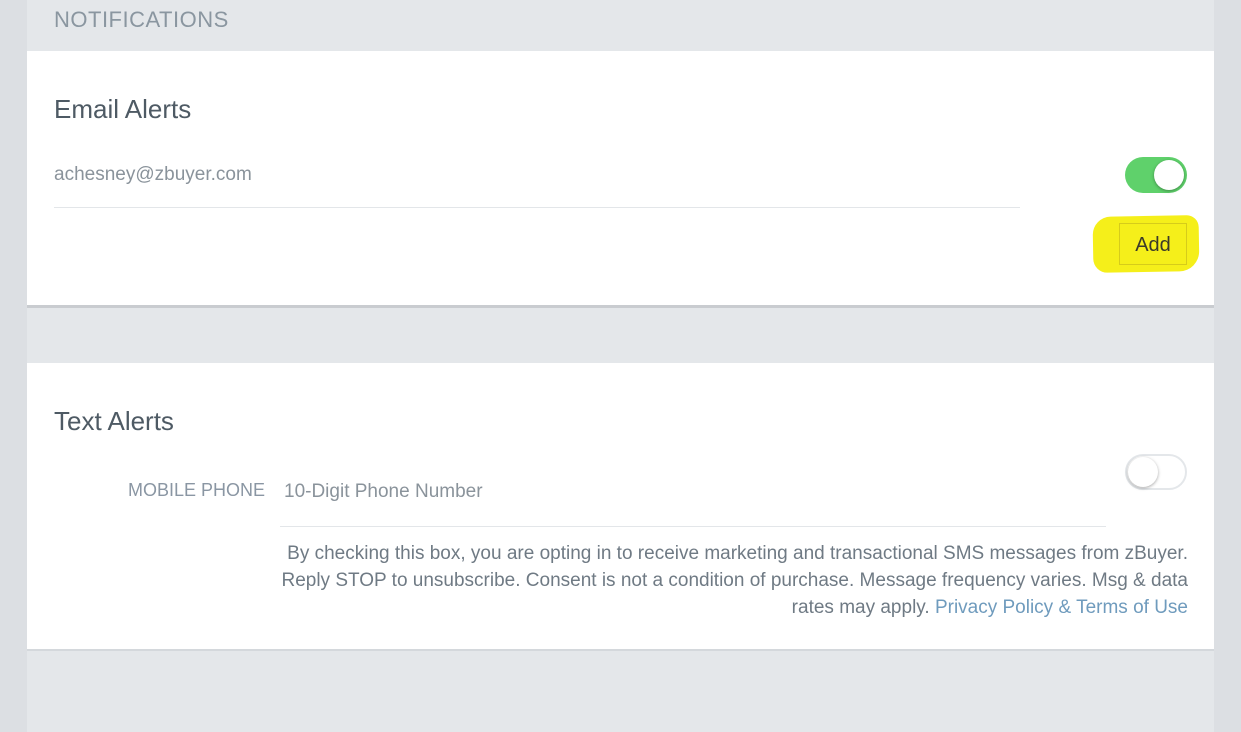 The width and height of the screenshot is (1241, 732). What do you see at coordinates (693, 526) in the screenshot?
I see `phone-divider` at bounding box center [693, 526].